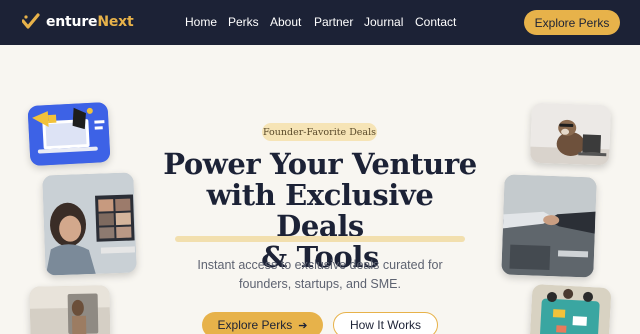 This screenshot has width=640, height=334. What do you see at coordinates (385, 323) in the screenshot?
I see `how-it-works-button: How It Works` at bounding box center [385, 323].